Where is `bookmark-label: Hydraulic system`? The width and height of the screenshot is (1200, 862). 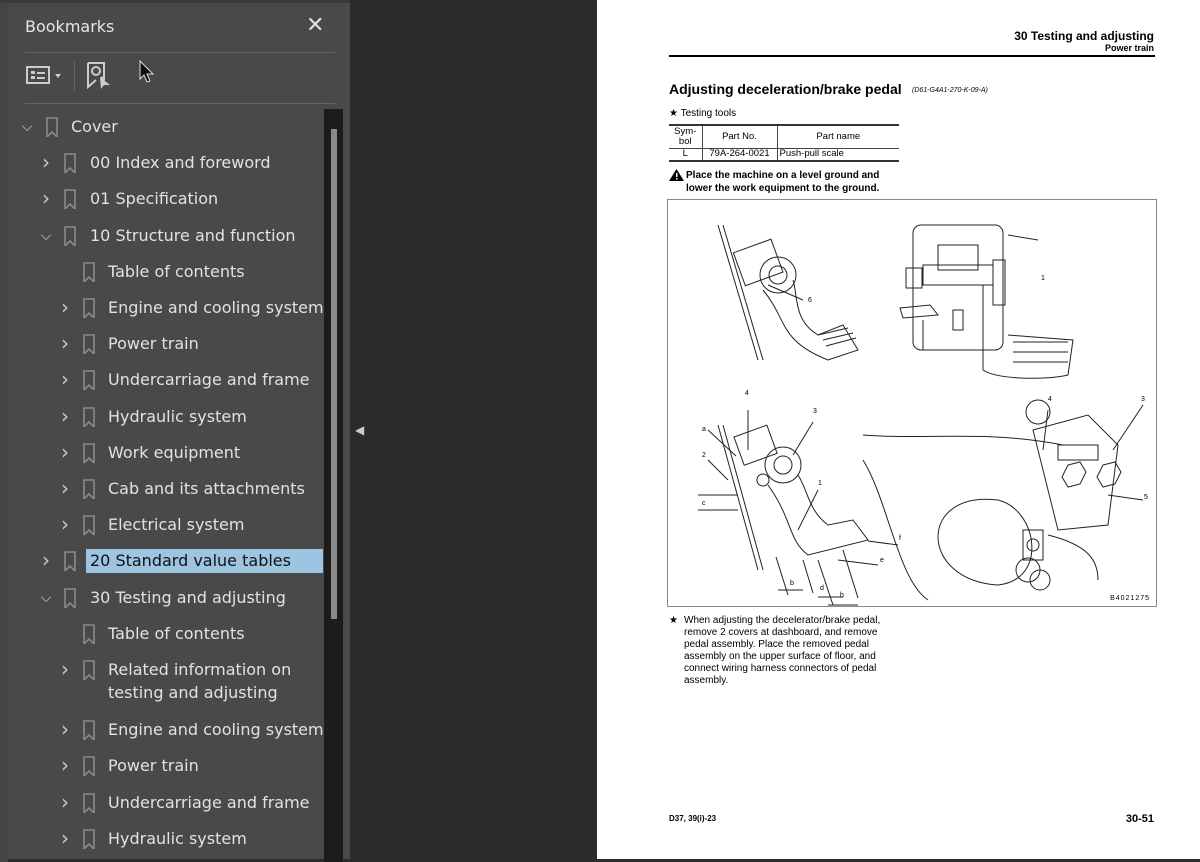
bookmark-label: Hydraulic system is located at coordinates (177, 416).